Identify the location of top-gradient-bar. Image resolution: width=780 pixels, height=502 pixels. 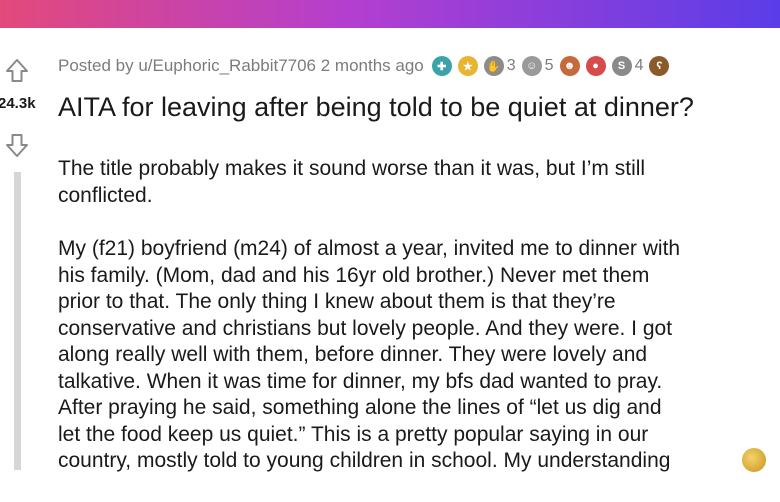
(390, 14).